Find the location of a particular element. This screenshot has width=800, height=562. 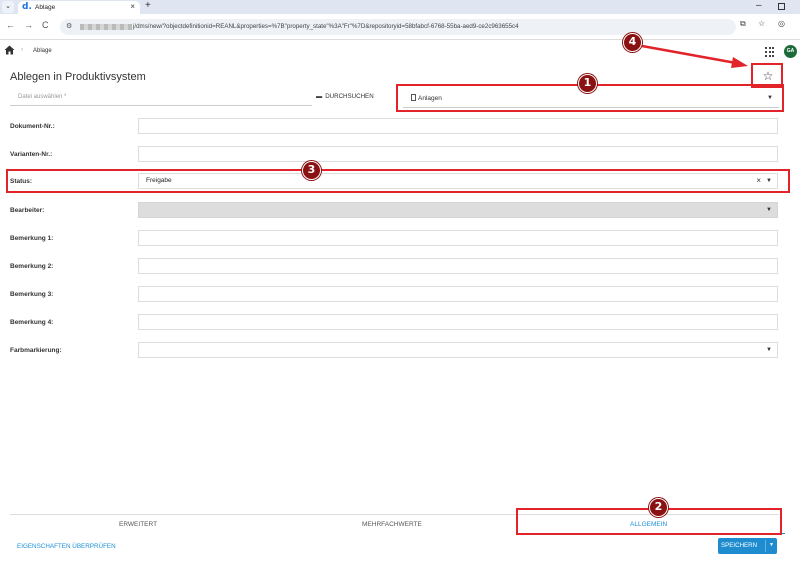

annotation-badge-1: 1 is located at coordinates (587, 83).